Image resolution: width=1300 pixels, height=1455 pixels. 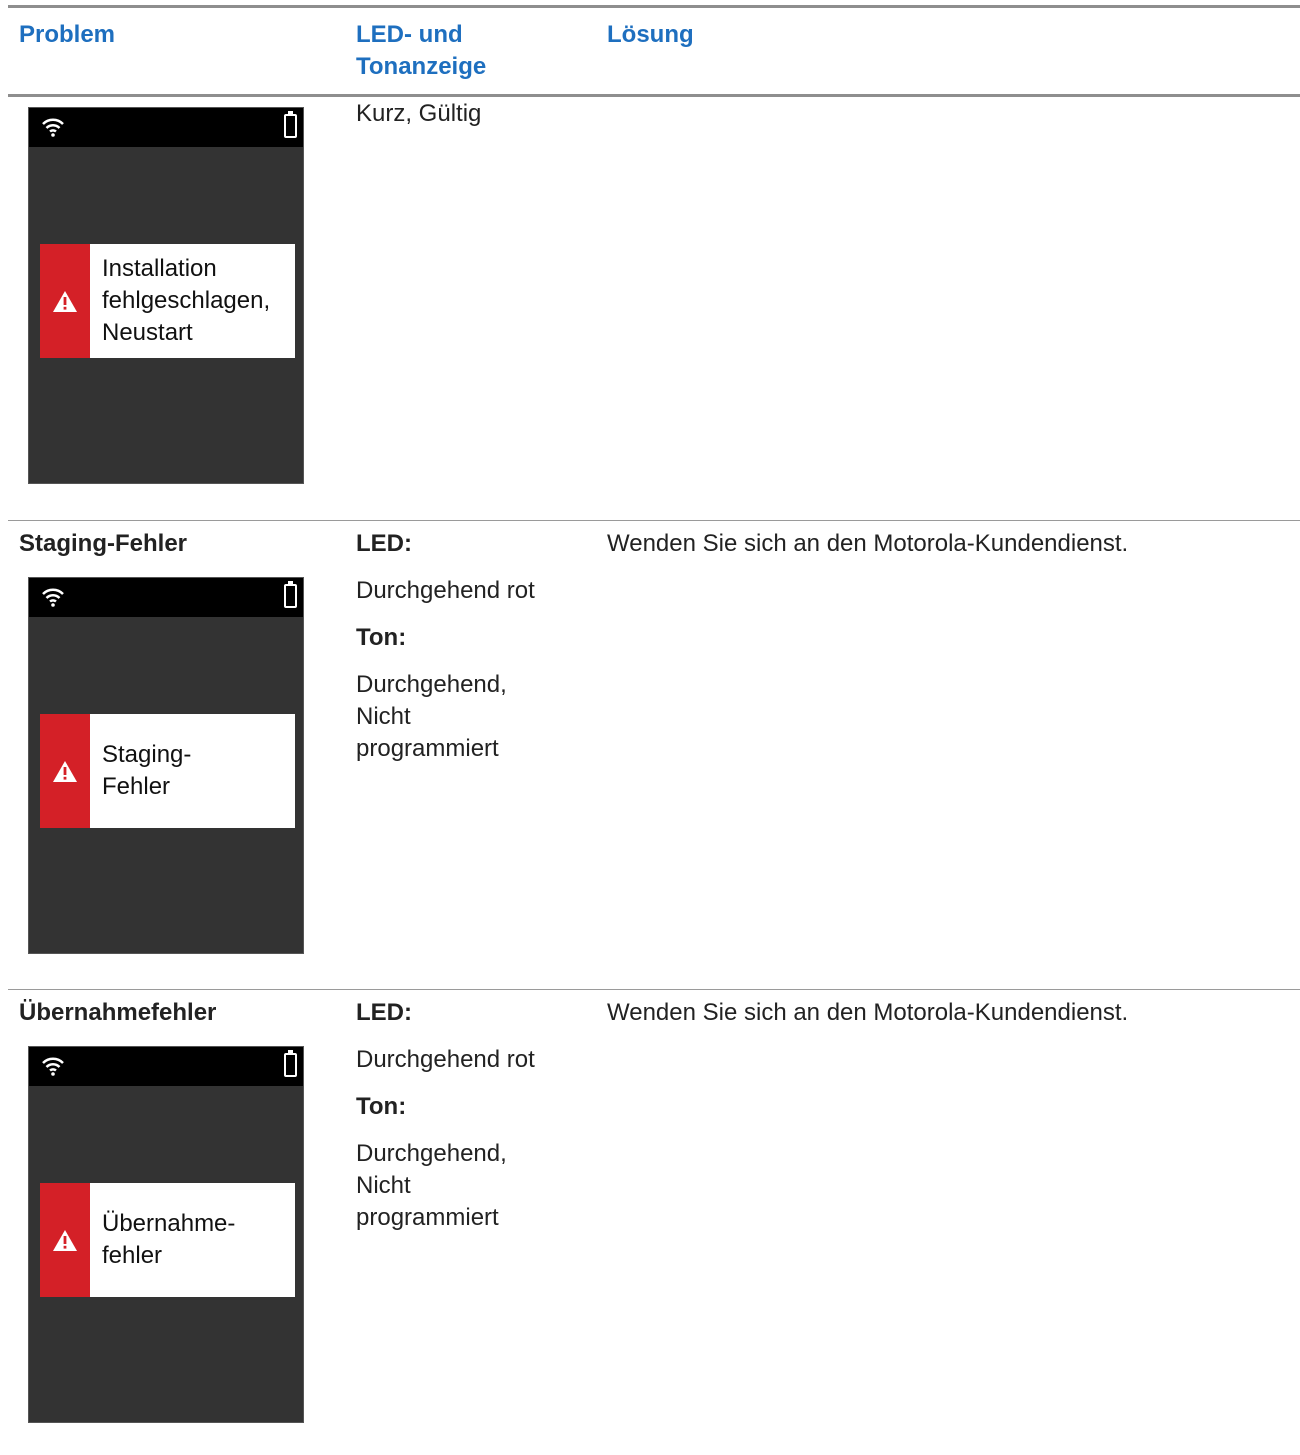 I want to click on alert-message: Installation fehlgeschlagen, Neustart, so click(x=186, y=300).